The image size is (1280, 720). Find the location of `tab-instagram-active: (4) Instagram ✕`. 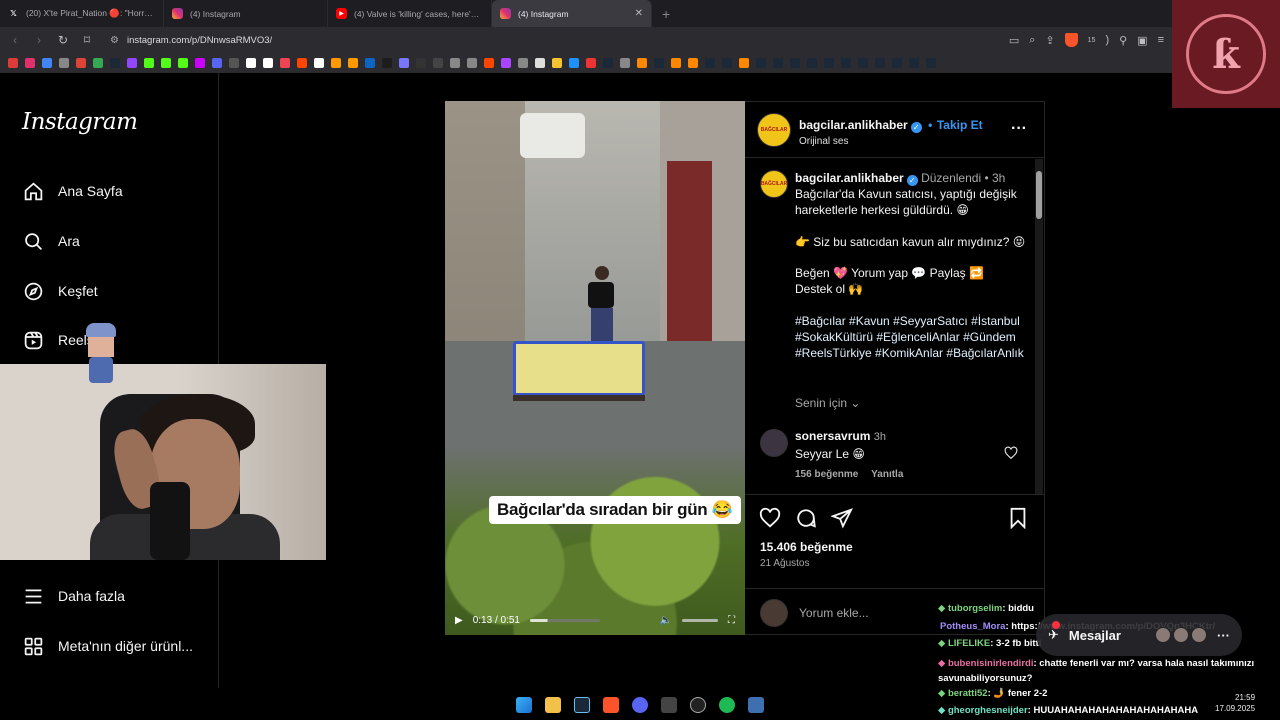

tab-instagram-active: (4) Instagram ✕ is located at coordinates (572, 13).